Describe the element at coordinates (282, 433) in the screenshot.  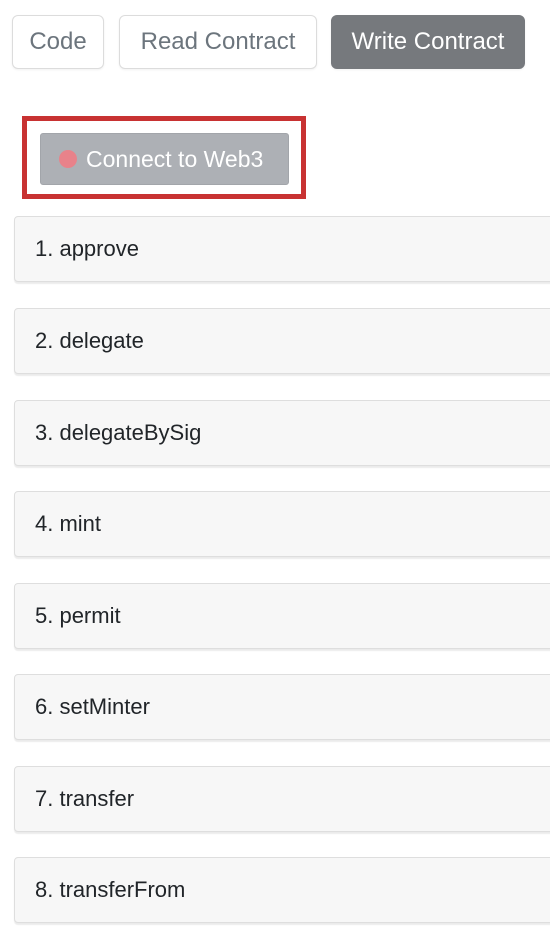
I see `function-item-delegatebysig: 3. delegateBySig` at that location.